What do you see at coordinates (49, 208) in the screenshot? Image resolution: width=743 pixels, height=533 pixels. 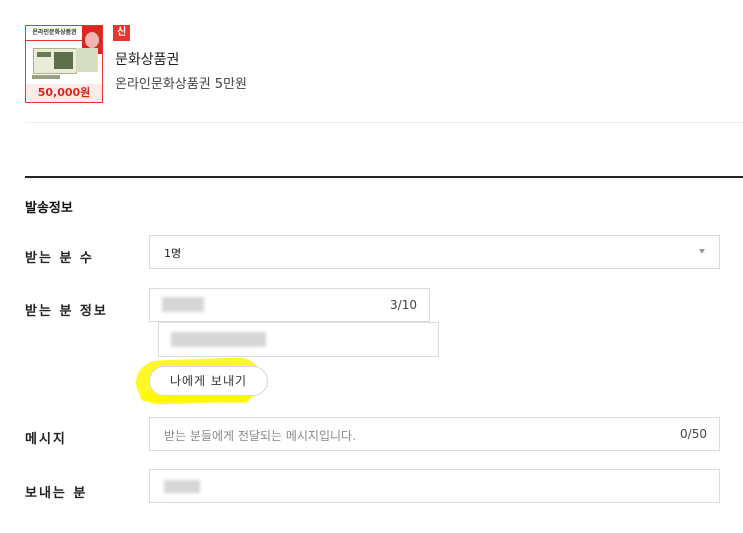 I see `section-title: 발송정보` at bounding box center [49, 208].